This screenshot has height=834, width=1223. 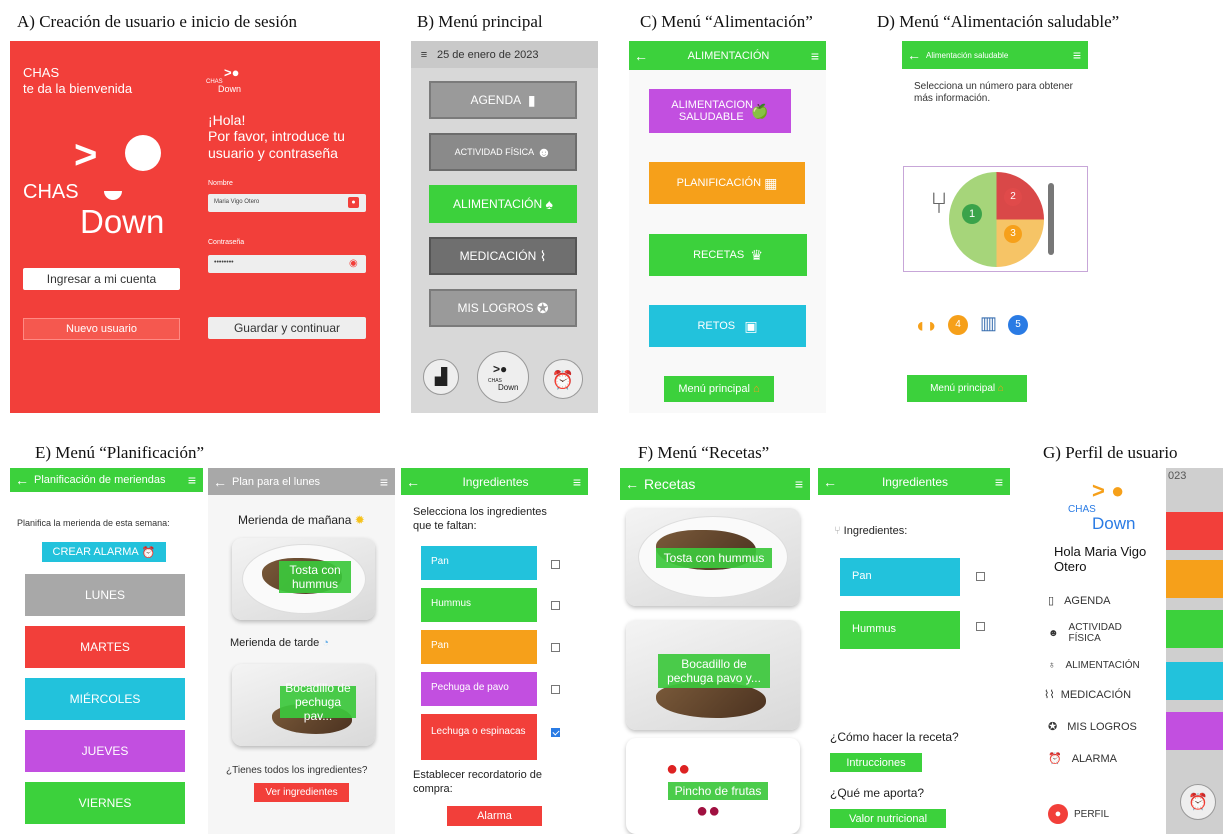 I want to click on login-button: Ingresar a mi cuenta, so click(x=101, y=279).